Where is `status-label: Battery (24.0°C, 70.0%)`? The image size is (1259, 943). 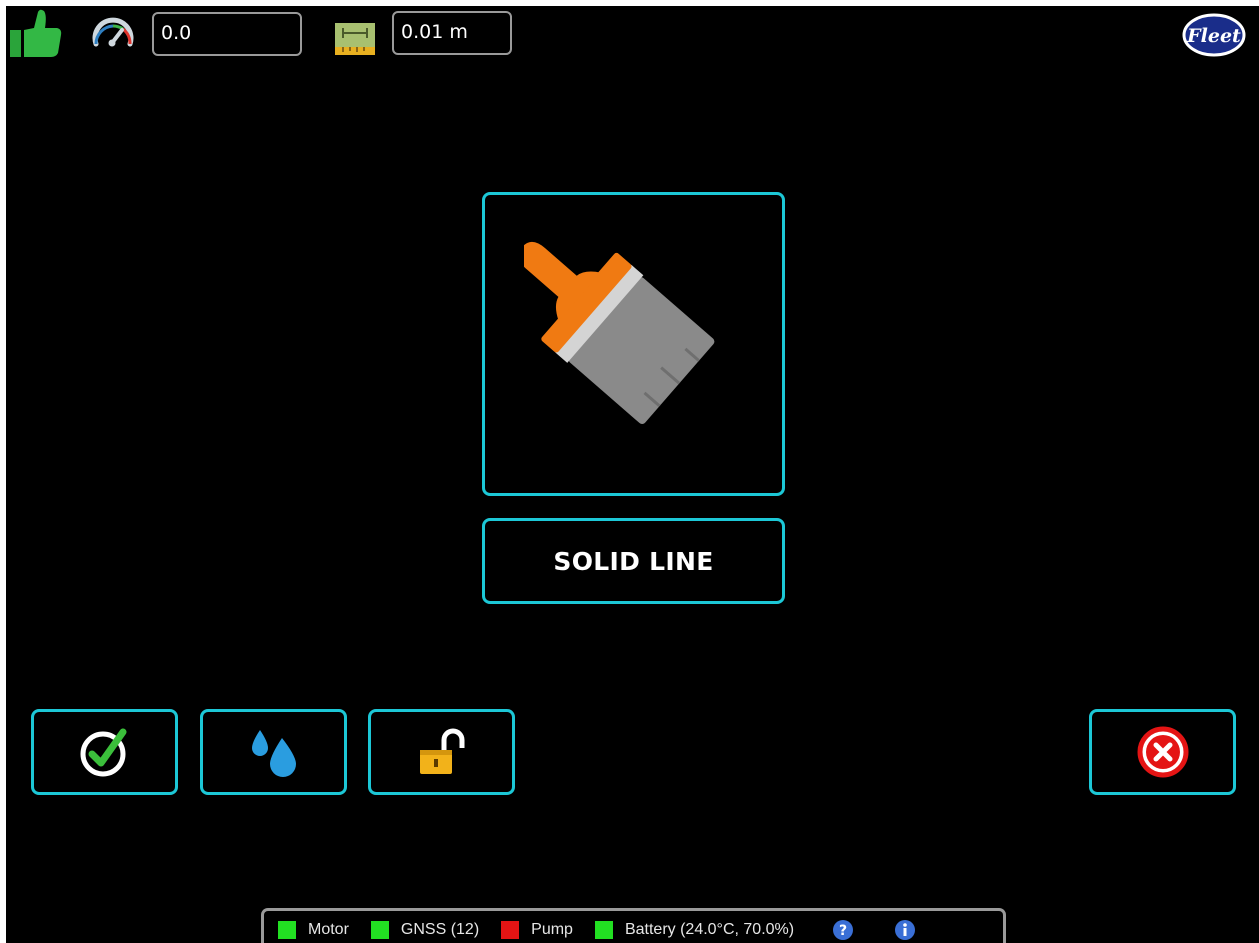 status-label: Battery (24.0°C, 70.0%) is located at coordinates (709, 929).